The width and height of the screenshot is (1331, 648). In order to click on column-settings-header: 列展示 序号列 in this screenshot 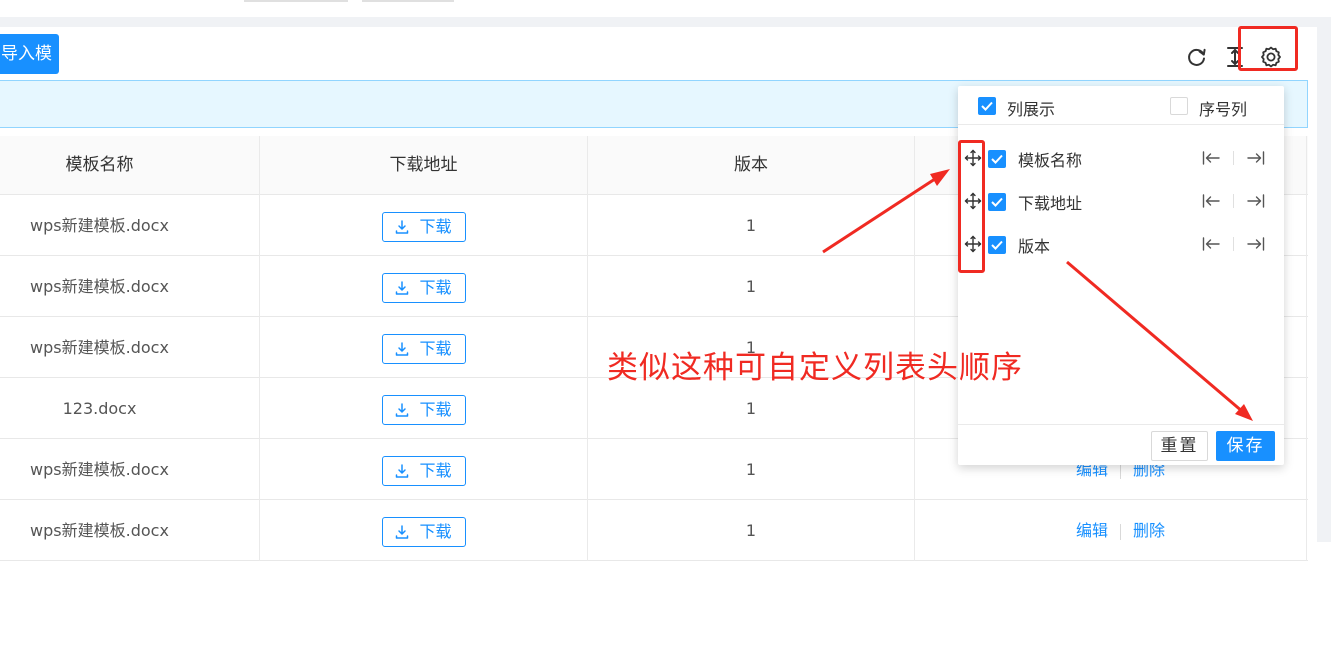, I will do `click(1121, 105)`.